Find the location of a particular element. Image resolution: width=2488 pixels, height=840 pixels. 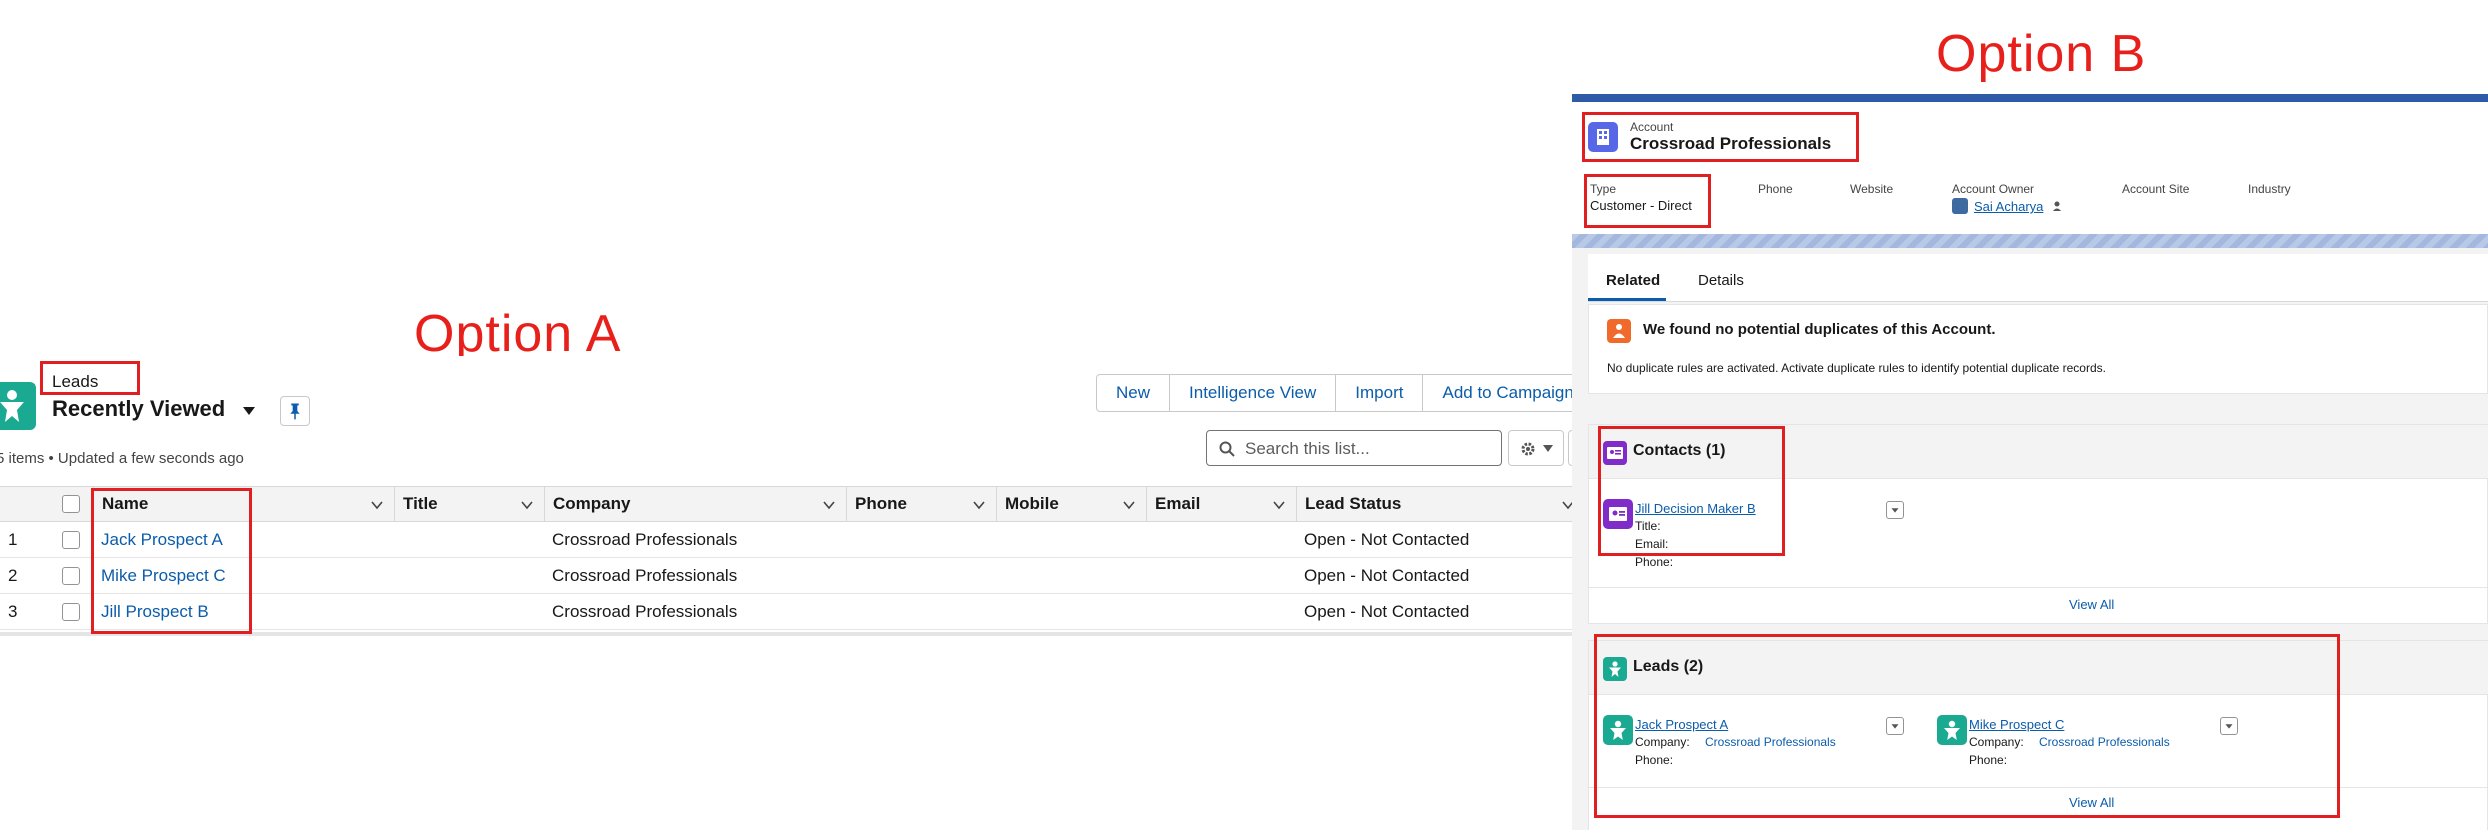

new-button: New is located at coordinates (1134, 393).